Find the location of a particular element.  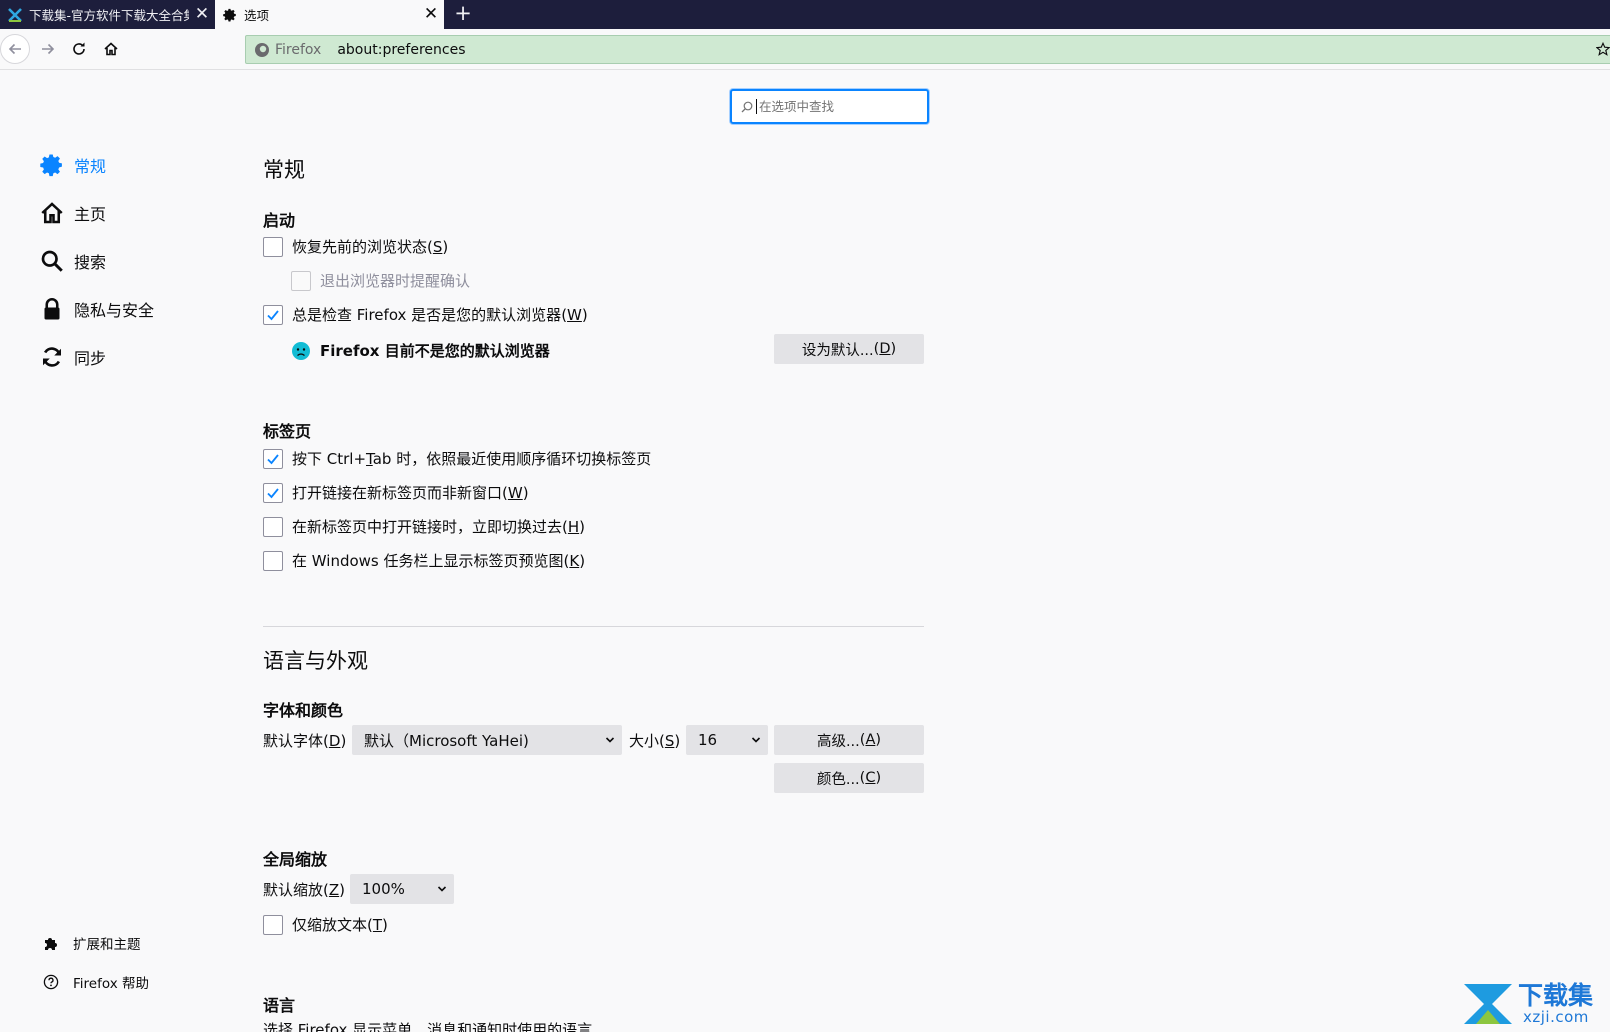

sync-icon is located at coordinates (52, 357).